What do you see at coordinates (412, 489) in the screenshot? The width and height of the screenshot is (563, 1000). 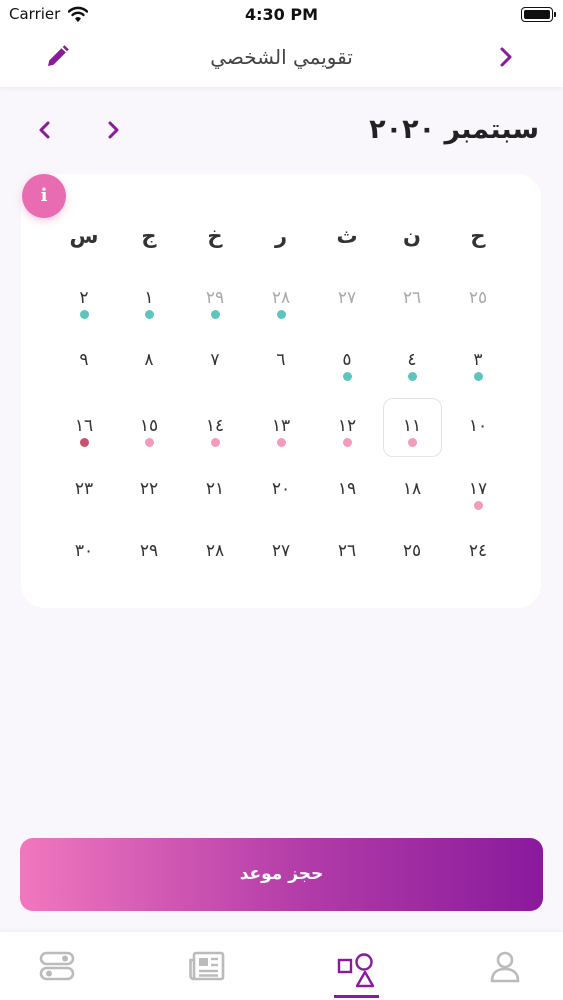 I see `calendar-day: ١٨` at bounding box center [412, 489].